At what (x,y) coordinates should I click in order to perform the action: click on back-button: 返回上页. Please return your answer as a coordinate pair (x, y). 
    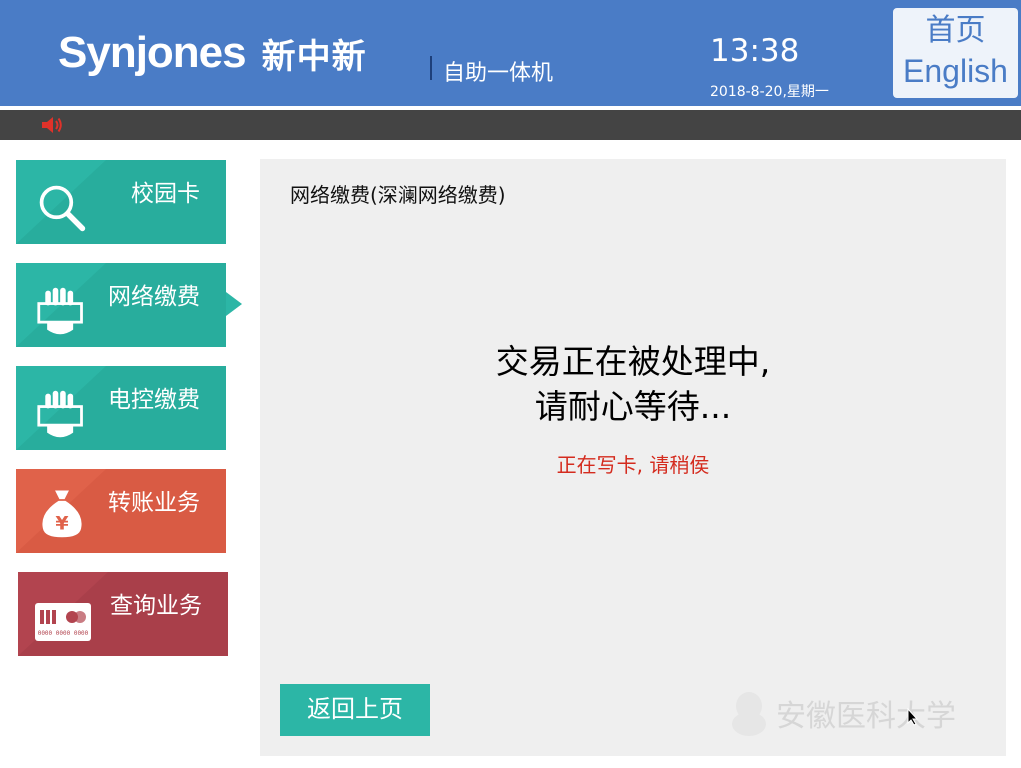
    Looking at the image, I should click on (355, 710).